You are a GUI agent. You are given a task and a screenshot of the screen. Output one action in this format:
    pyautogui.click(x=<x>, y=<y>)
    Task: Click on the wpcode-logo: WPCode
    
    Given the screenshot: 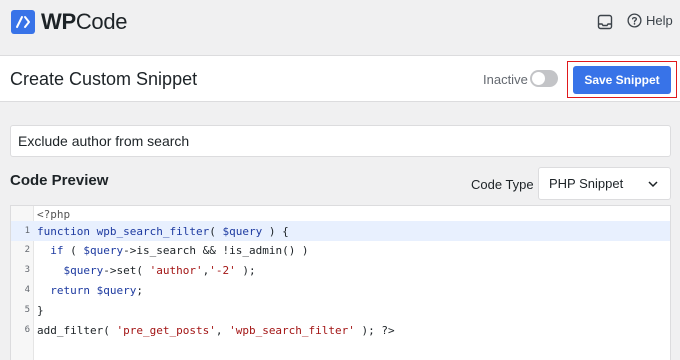 What is the action you would take?
    pyautogui.click(x=69, y=22)
    